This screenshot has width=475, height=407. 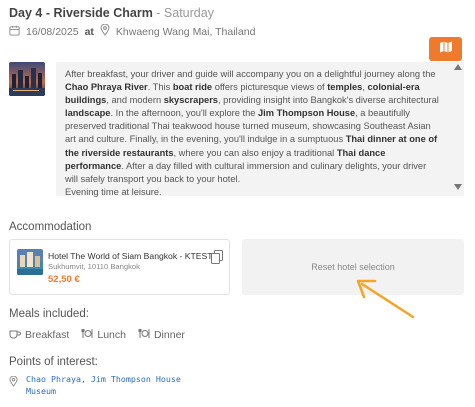 I want to click on hotel-image, so click(x=30, y=262).